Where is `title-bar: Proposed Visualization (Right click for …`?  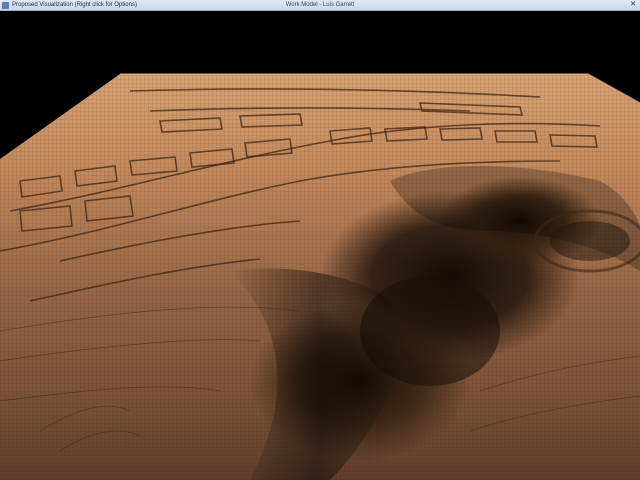
title-bar: Proposed Visualization (Right click for … is located at coordinates (320, 5).